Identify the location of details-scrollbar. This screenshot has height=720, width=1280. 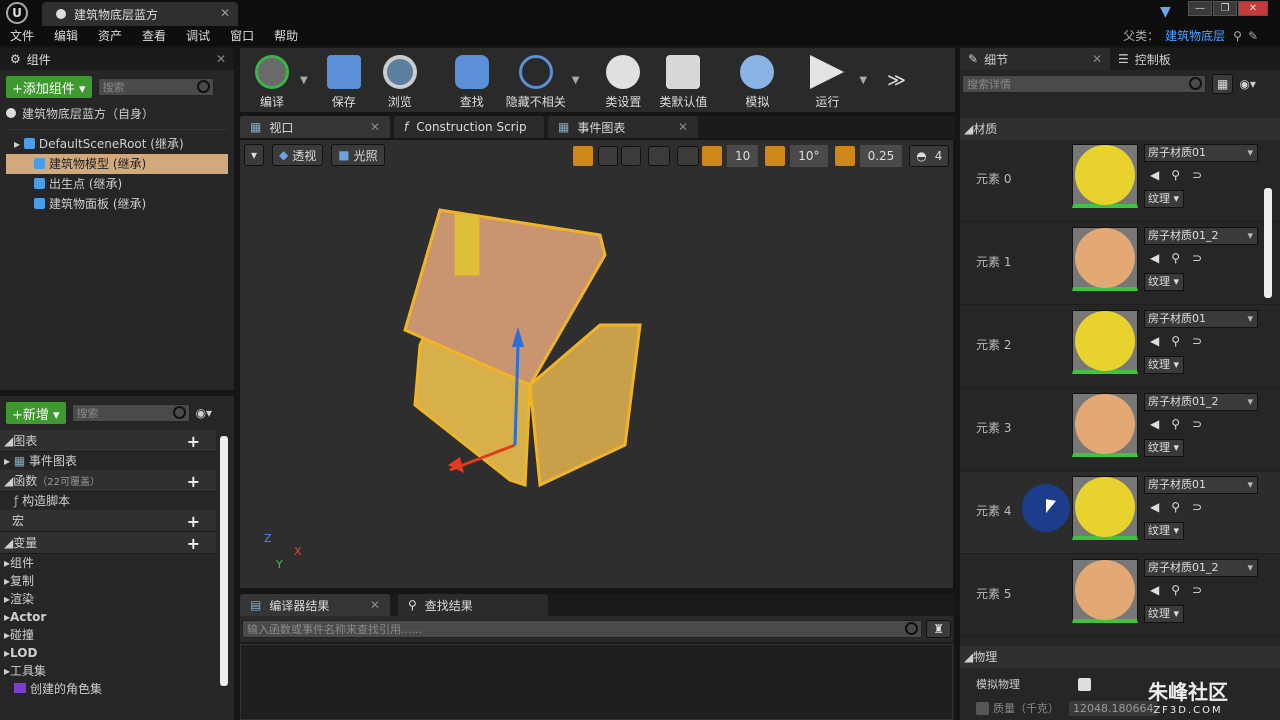
(1268, 243).